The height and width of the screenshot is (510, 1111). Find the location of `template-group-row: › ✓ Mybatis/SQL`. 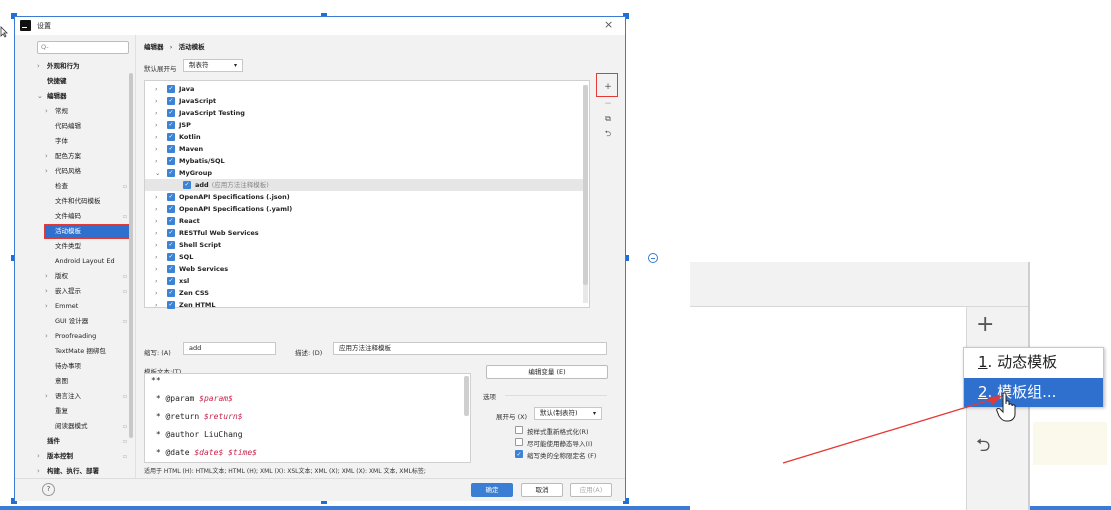

template-group-row: › ✓ Mybatis/SQL is located at coordinates (365, 161).